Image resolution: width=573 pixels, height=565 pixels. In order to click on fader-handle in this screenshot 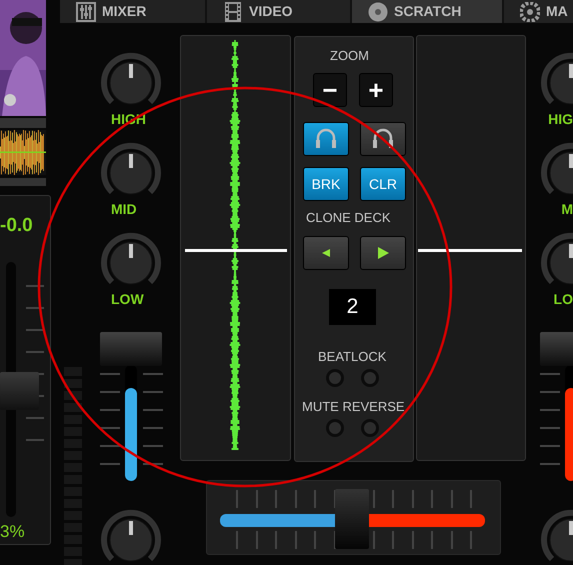, I will do `click(131, 349)`.